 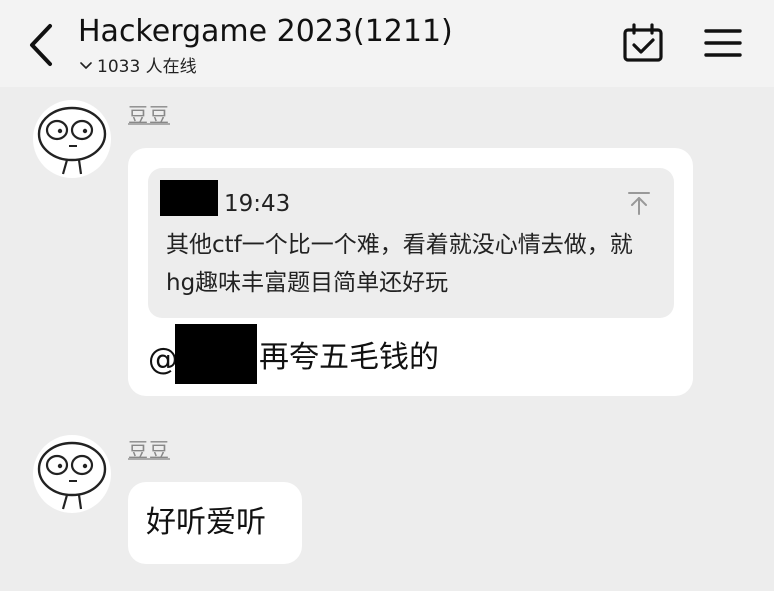 I want to click on calendar-check-icon, so click(x=643, y=42).